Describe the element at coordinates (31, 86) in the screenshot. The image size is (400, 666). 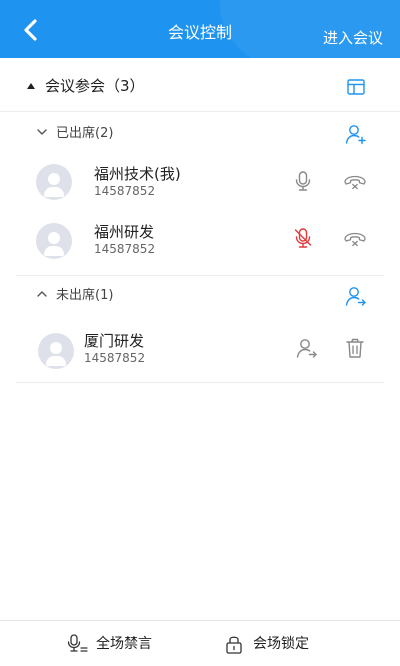
I see `collapse-triangle-icon` at that location.